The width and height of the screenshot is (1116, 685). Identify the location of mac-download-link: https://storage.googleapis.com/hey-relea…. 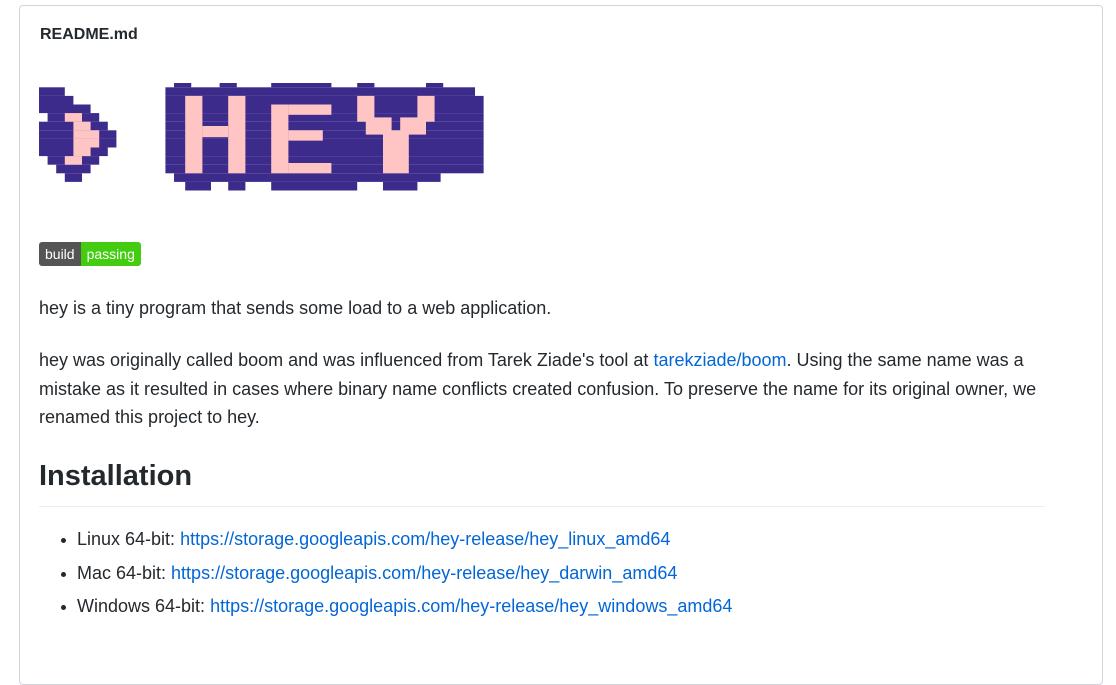
(424, 573).